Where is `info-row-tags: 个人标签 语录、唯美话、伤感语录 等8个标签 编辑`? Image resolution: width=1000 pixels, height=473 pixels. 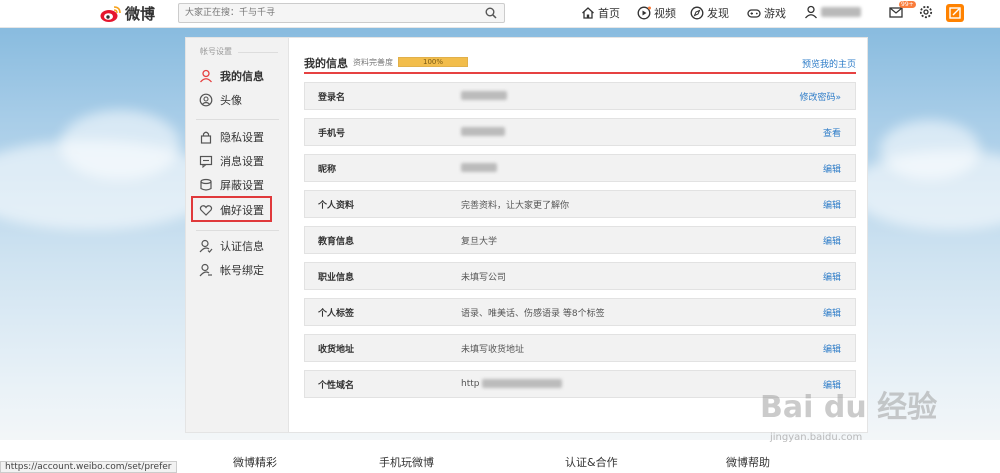 info-row-tags: 个人标签 语录、唯美话、伤感语录 等8个标签 编辑 is located at coordinates (580, 312).